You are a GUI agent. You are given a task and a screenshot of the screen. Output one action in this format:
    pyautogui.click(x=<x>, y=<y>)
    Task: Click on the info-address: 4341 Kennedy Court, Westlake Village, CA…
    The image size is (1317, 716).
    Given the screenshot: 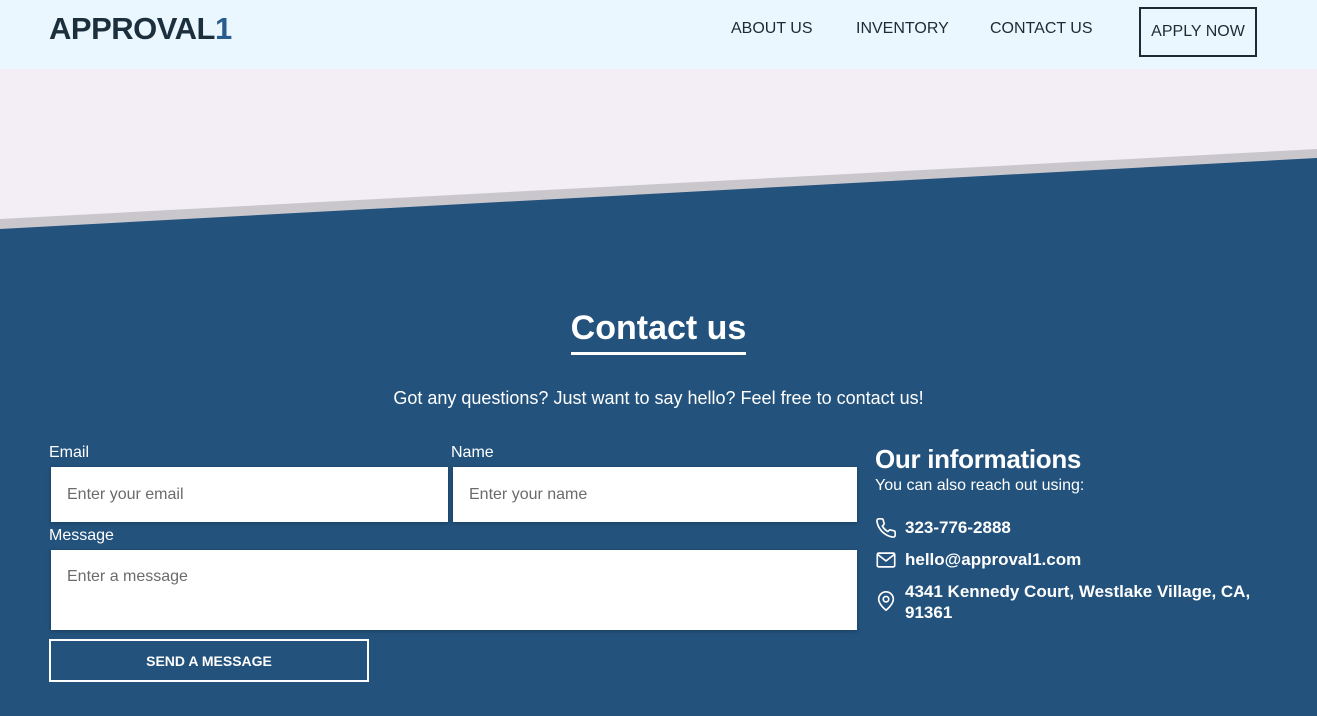 What is the action you would take?
    pyautogui.click(x=1078, y=602)
    